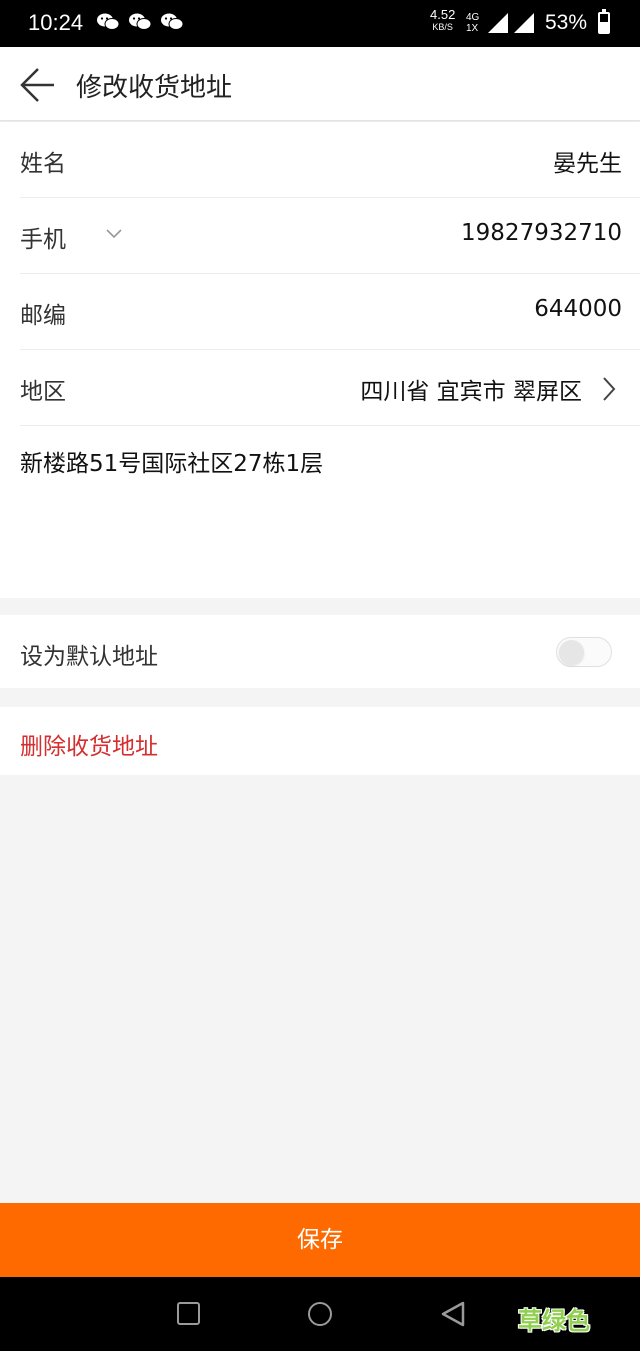  Describe the element at coordinates (330, 312) in the screenshot. I see `postcode-row: 邮编 644000` at that location.